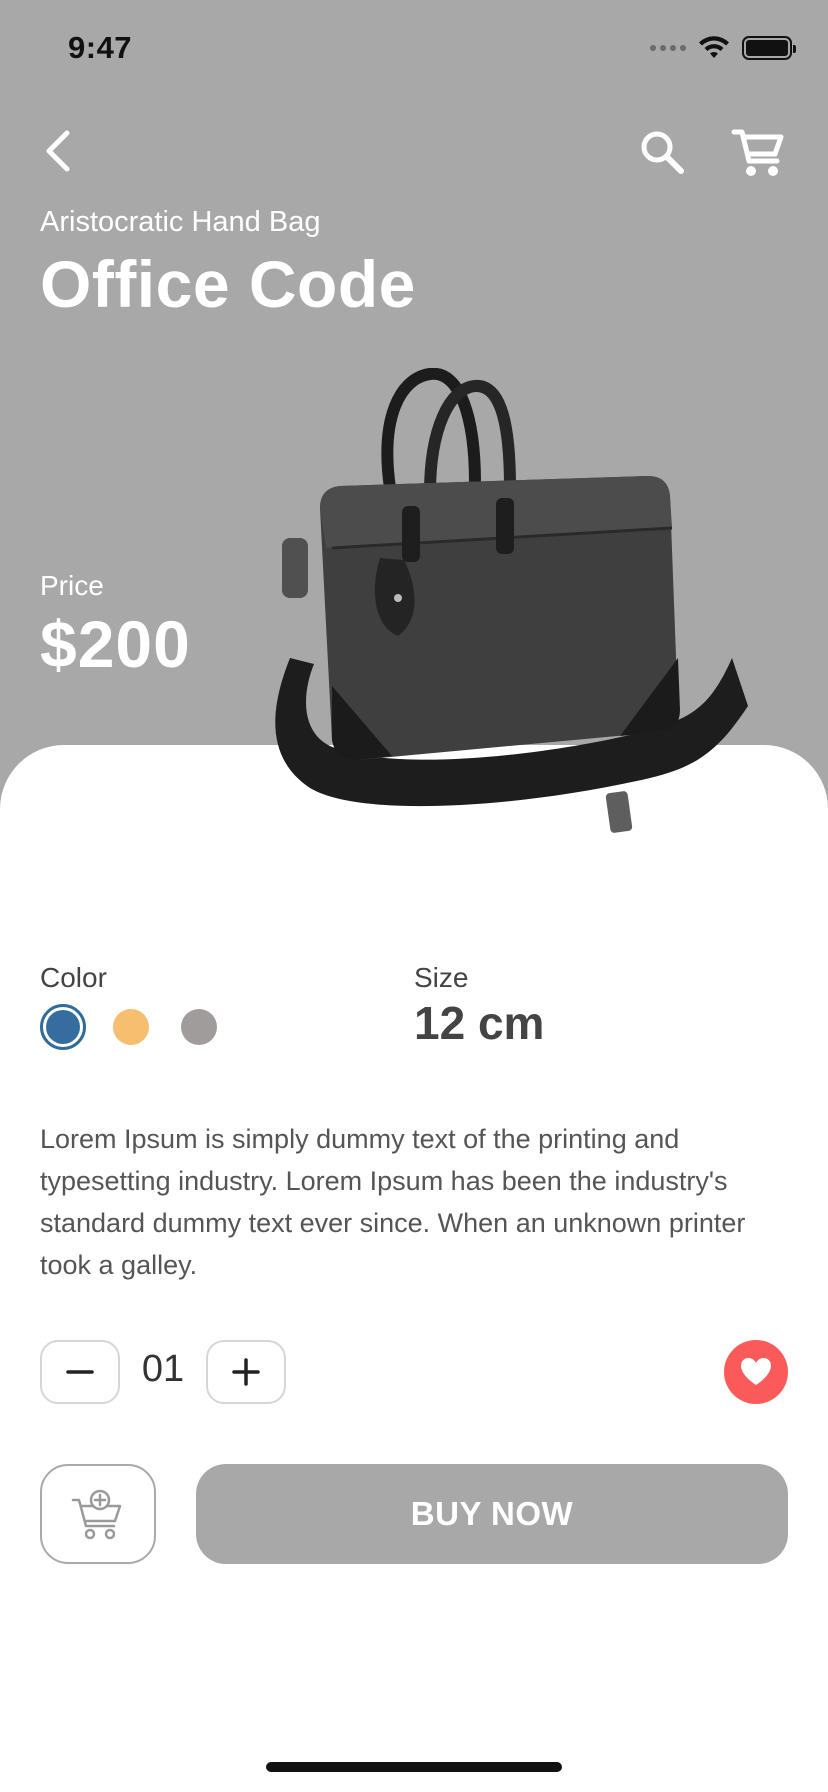 The width and height of the screenshot is (828, 1792). I want to click on status-icons, so click(723, 48).